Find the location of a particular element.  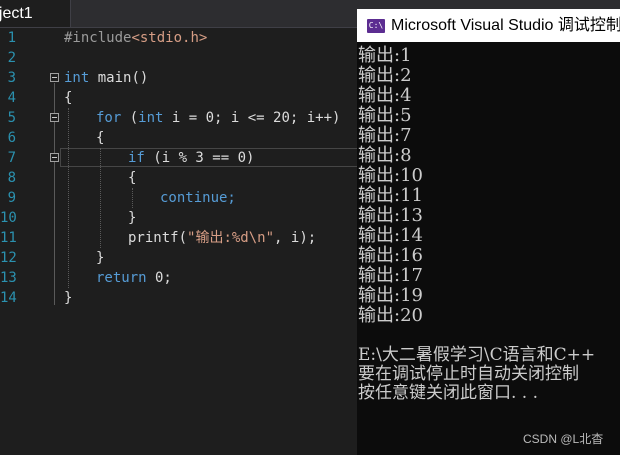

watermark: CSDN @L北杳 is located at coordinates (563, 439).